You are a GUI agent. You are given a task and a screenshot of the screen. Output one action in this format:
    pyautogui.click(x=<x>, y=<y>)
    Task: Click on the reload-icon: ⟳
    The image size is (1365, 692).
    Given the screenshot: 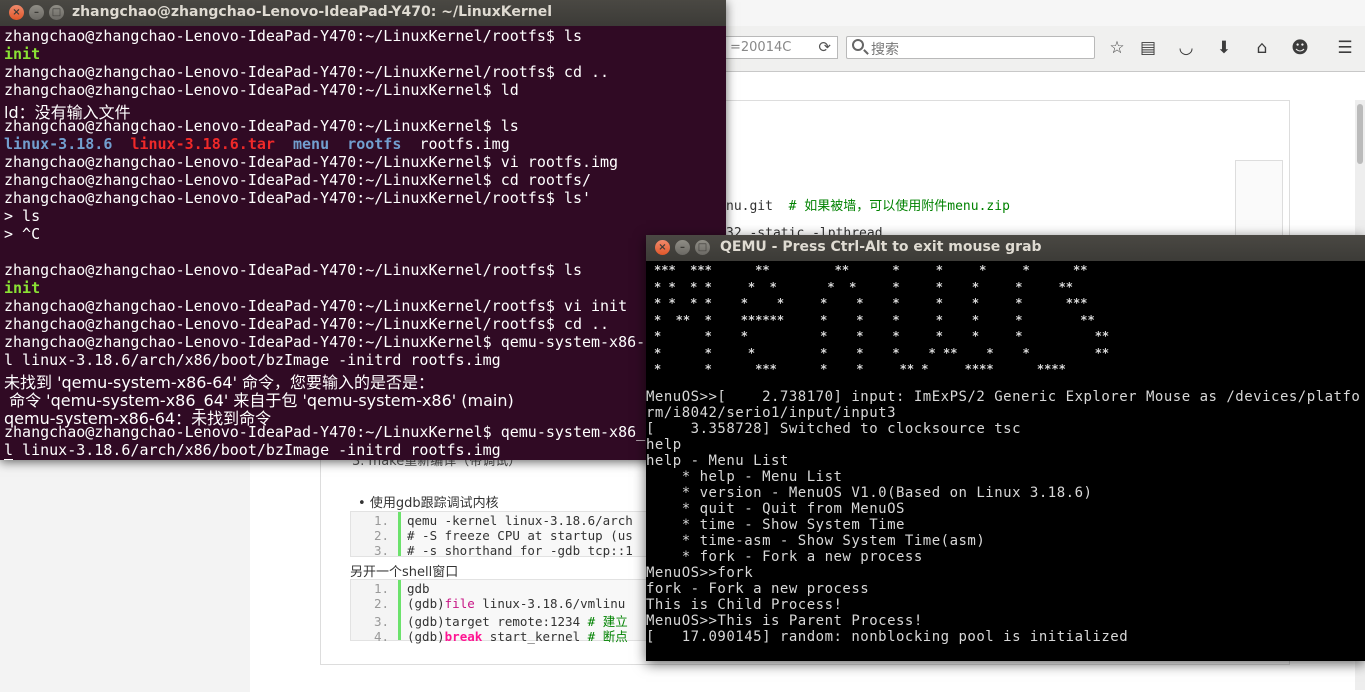 What is the action you would take?
    pyautogui.click(x=824, y=47)
    